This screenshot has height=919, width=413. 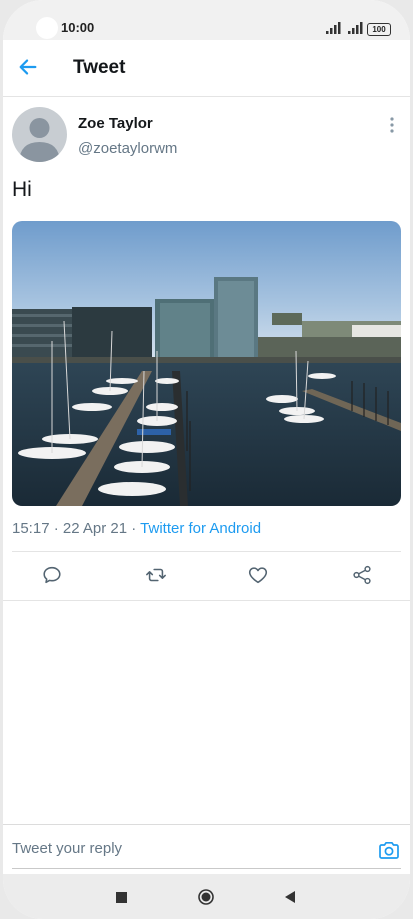 I want to click on top-app-bar: Tweet, so click(x=206, y=68).